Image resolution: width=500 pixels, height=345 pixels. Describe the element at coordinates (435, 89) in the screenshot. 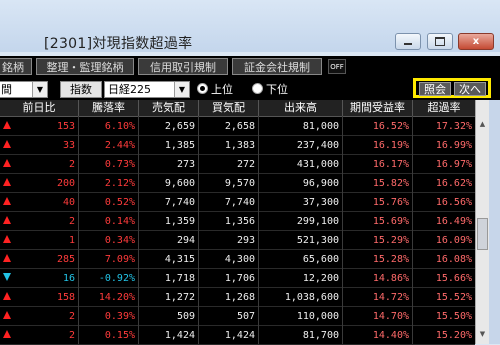

I see `lookup-button: 照会` at that location.